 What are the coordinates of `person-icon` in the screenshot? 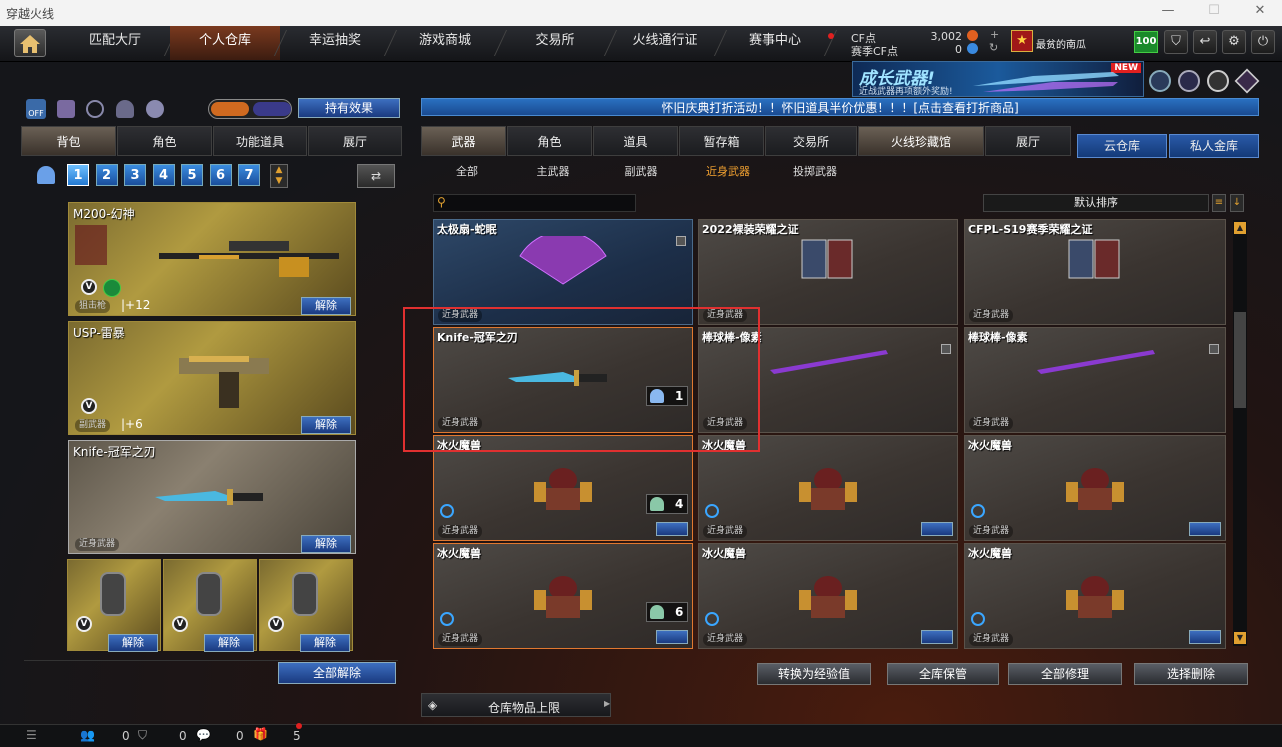 It's located at (125, 109).